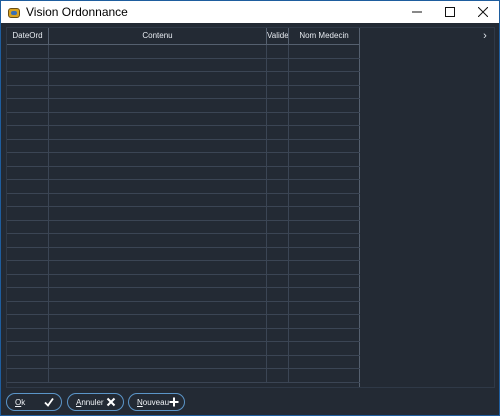 This screenshot has height=416, width=500. What do you see at coordinates (156, 402) in the screenshot?
I see `nouveau-button: Nouveau` at bounding box center [156, 402].